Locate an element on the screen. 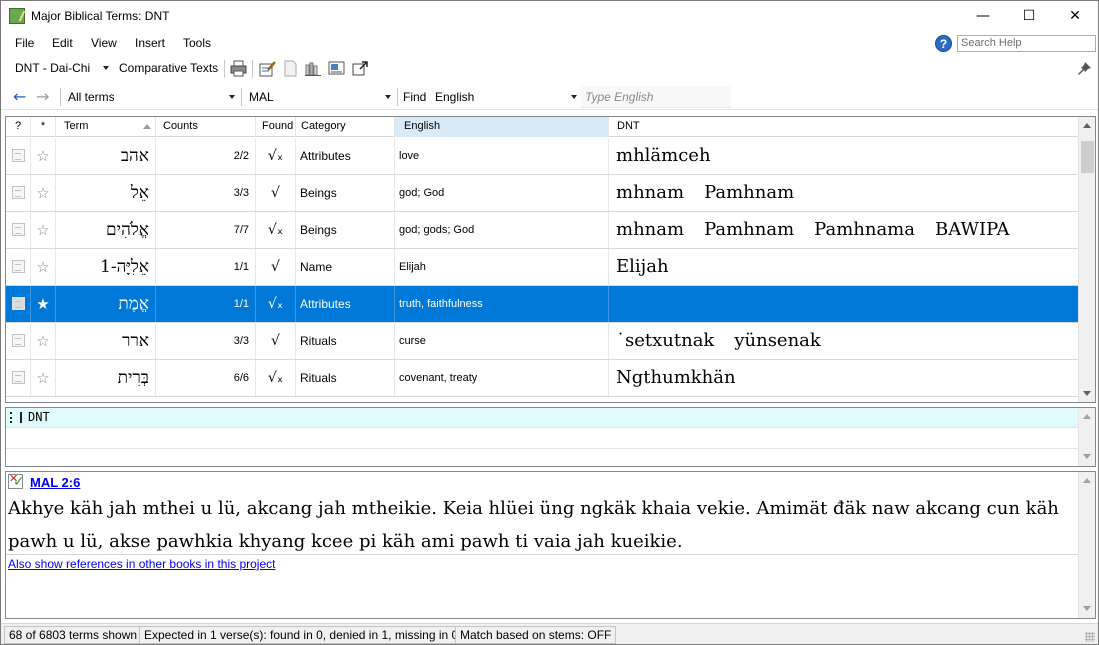 The image size is (1099, 645). comparative-texts-button: Comparative Texts is located at coordinates (168, 68).